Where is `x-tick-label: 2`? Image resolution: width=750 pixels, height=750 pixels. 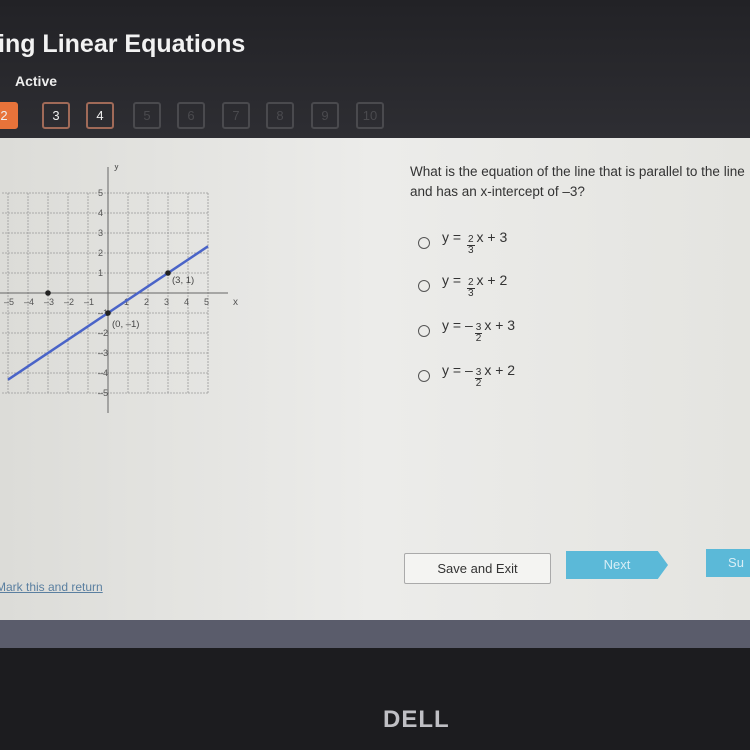
x-tick-label: 2 is located at coordinates (146, 302).